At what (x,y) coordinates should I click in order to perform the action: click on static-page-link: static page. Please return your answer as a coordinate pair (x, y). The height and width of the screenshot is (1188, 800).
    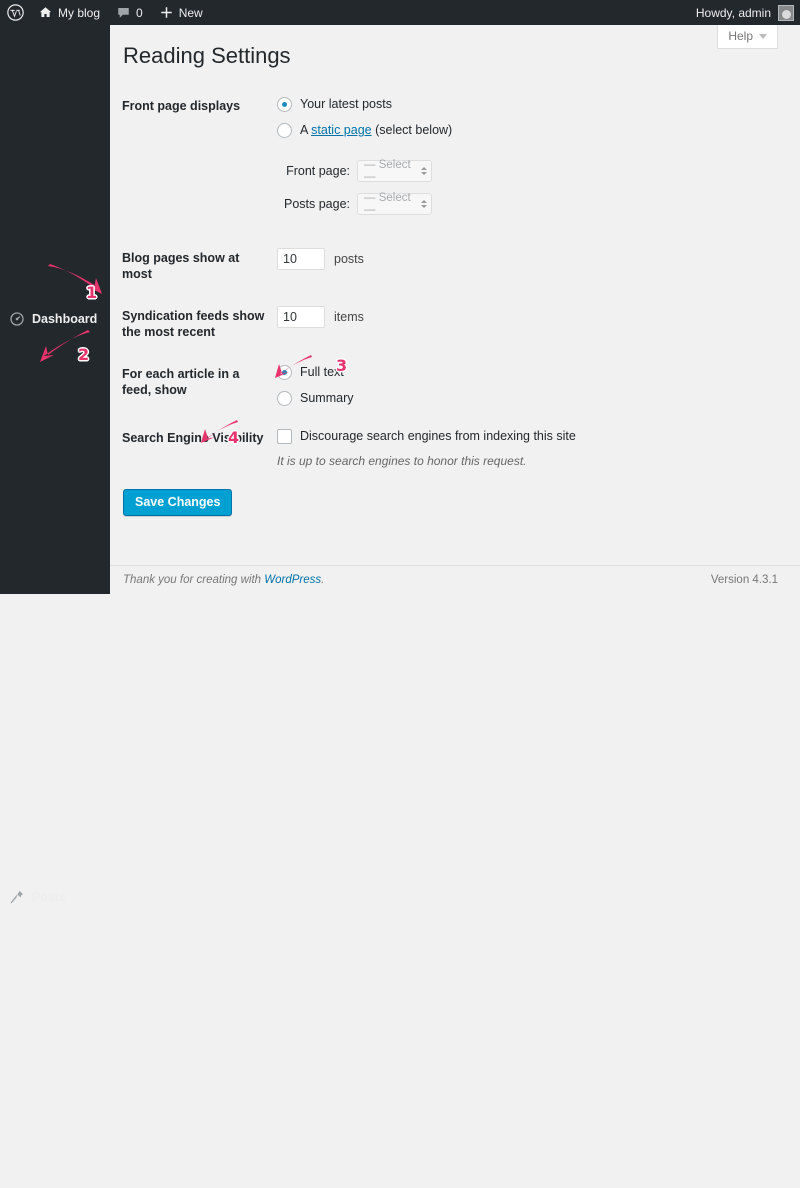
    Looking at the image, I should click on (341, 130).